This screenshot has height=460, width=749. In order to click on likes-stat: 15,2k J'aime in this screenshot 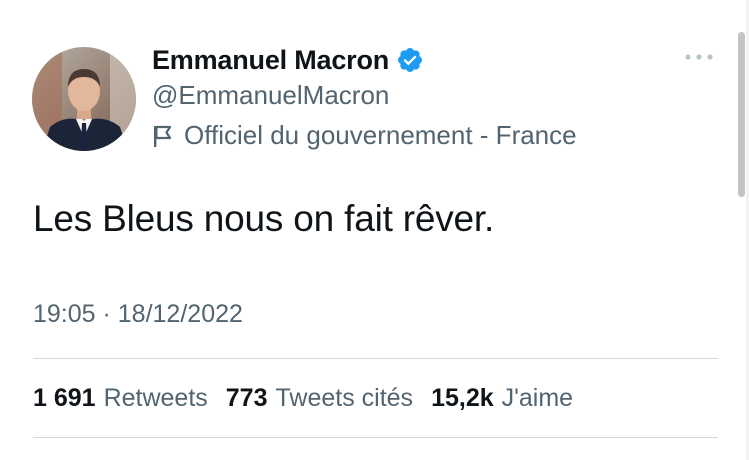, I will do `click(502, 398)`.